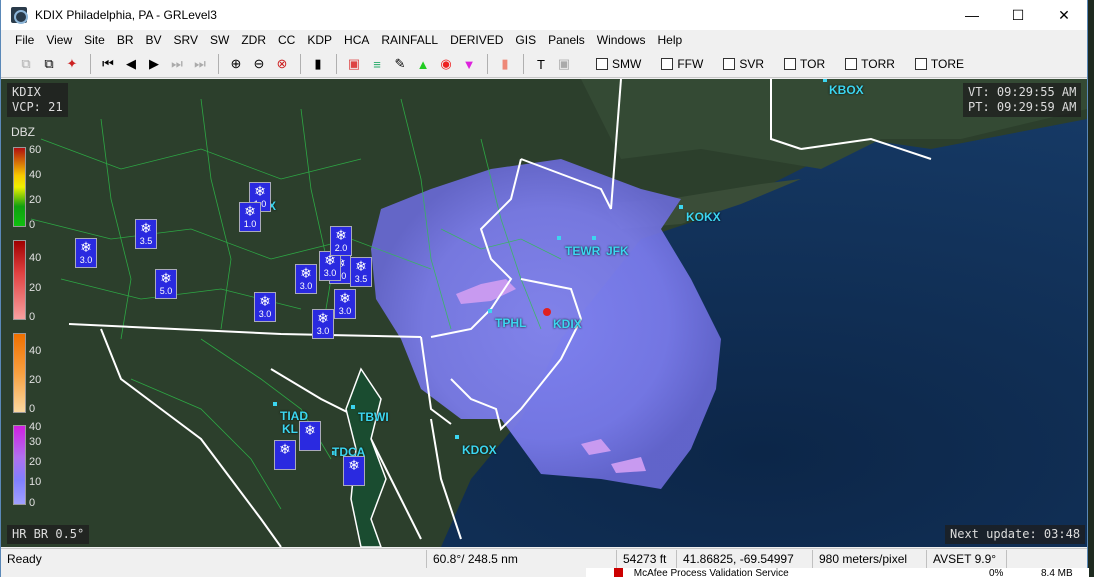  What do you see at coordinates (356, 40) in the screenshot?
I see `menu-hca: HCA` at bounding box center [356, 40].